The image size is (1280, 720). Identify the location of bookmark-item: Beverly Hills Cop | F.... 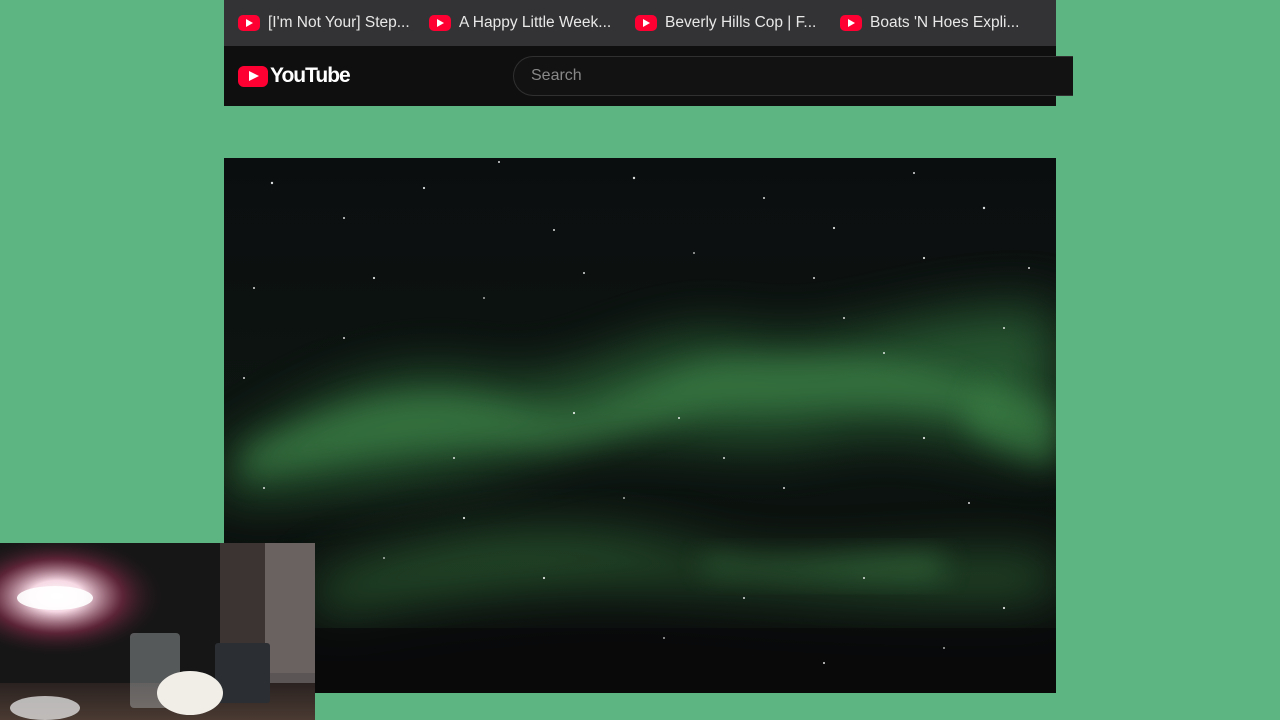
(723, 23).